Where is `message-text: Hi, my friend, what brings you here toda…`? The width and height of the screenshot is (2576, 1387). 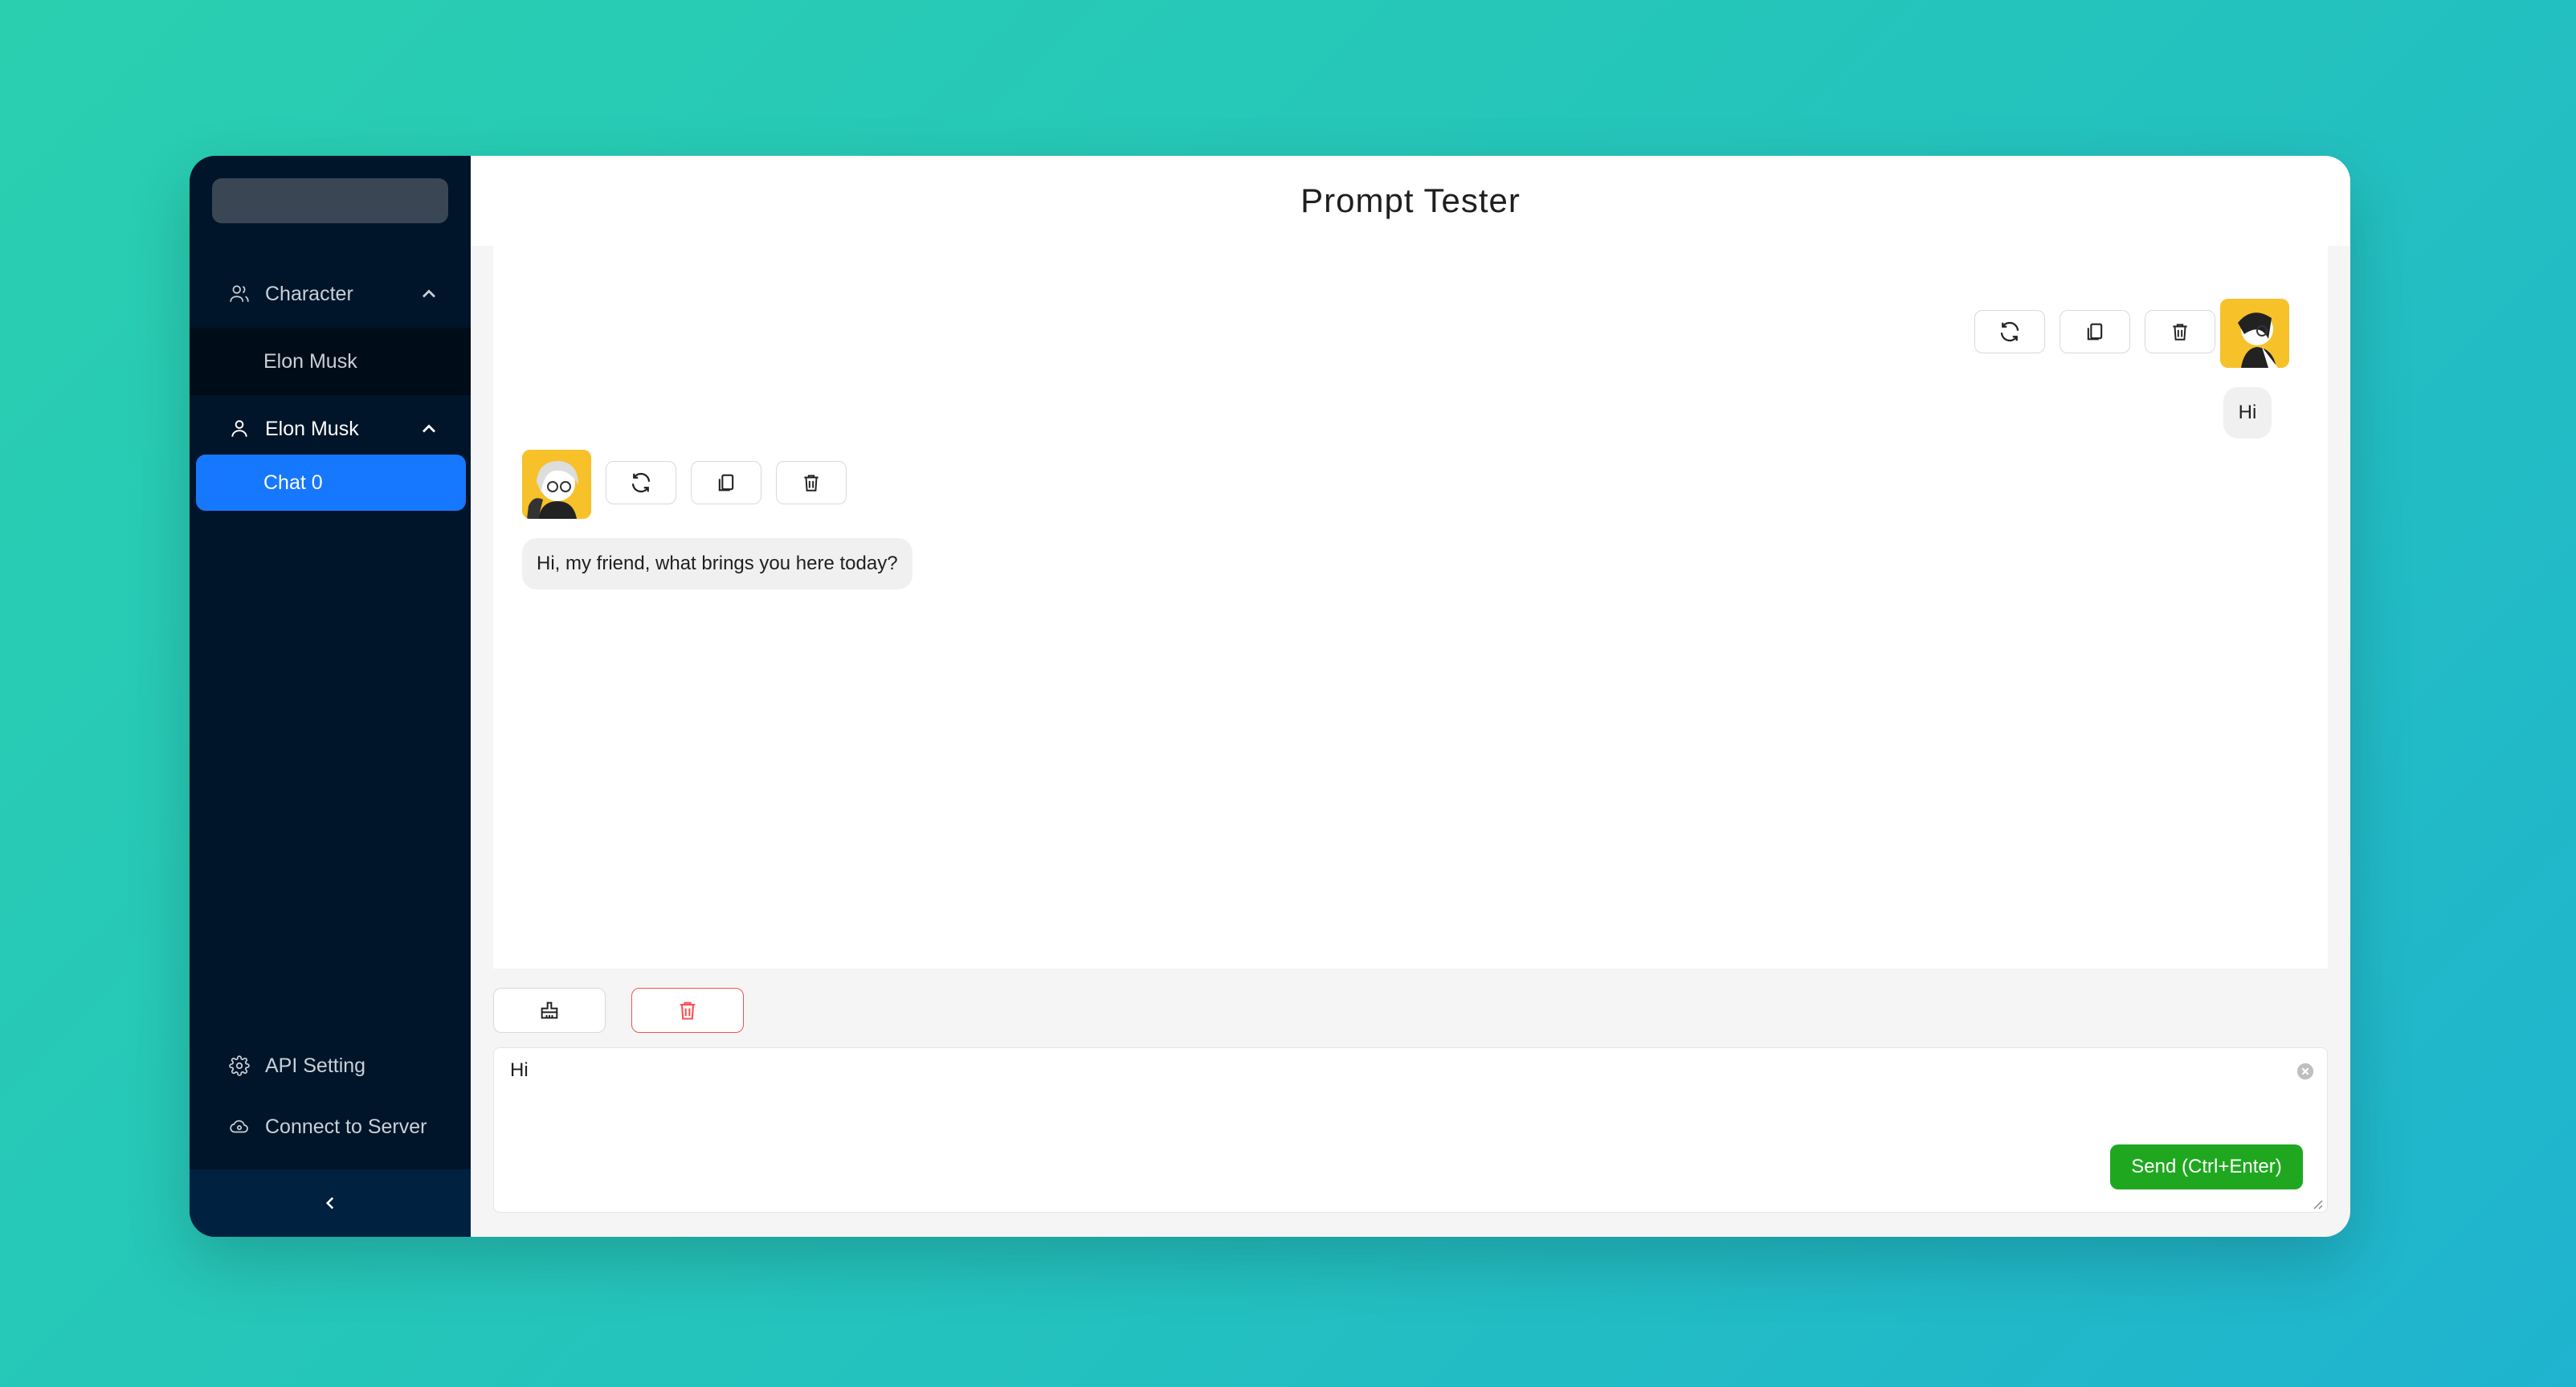 message-text: Hi, my friend, what brings you here toda… is located at coordinates (717, 563).